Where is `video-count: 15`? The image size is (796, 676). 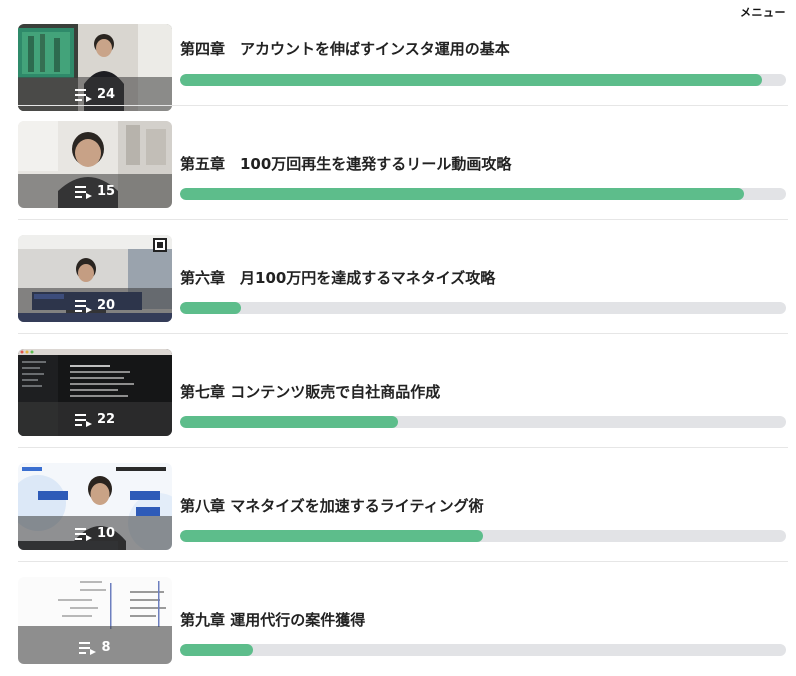
video-count: 15 is located at coordinates (106, 191).